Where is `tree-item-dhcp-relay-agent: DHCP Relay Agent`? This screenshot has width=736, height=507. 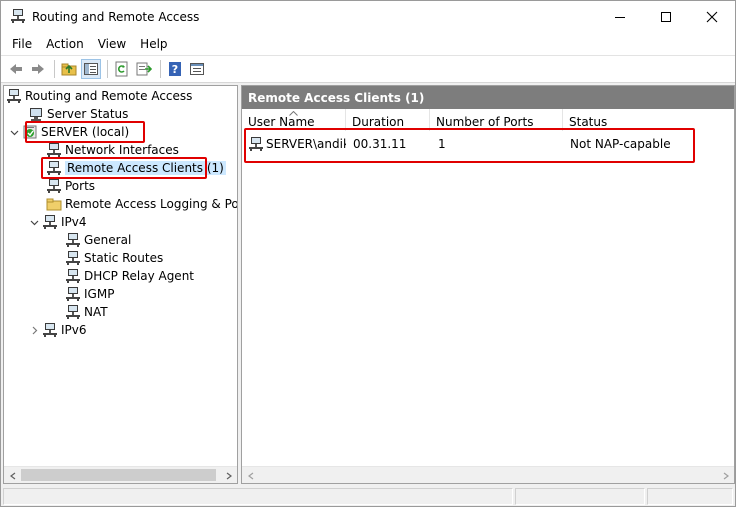
tree-item-dhcp-relay-agent: DHCP Relay Agent is located at coordinates (129, 276).